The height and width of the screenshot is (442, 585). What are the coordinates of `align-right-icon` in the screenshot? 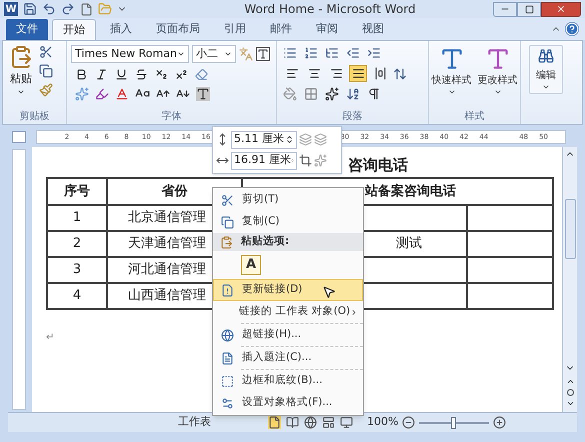 It's located at (336, 73).